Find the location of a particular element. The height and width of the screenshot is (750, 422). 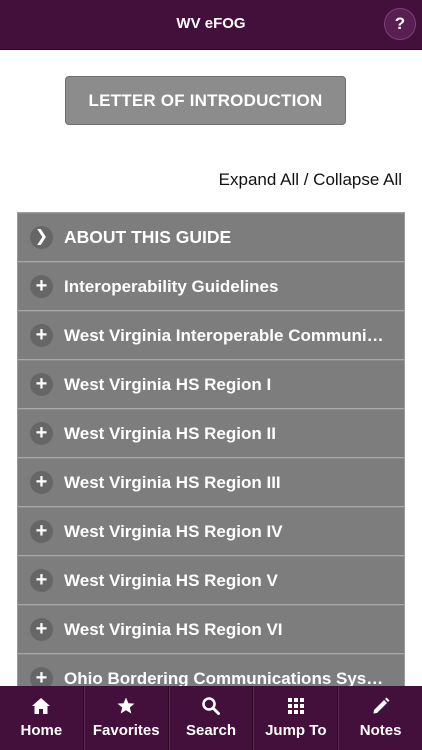

tab-label: Favorites is located at coordinates (126, 730).